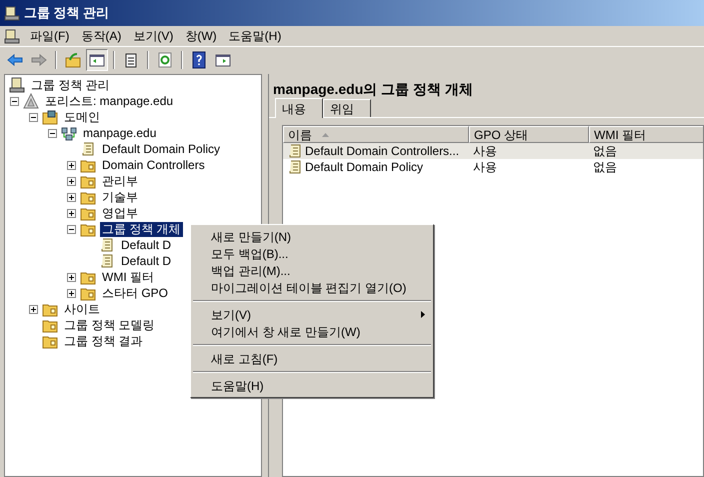 The height and width of the screenshot is (477, 704). I want to click on folder-up-icon, so click(73, 59).